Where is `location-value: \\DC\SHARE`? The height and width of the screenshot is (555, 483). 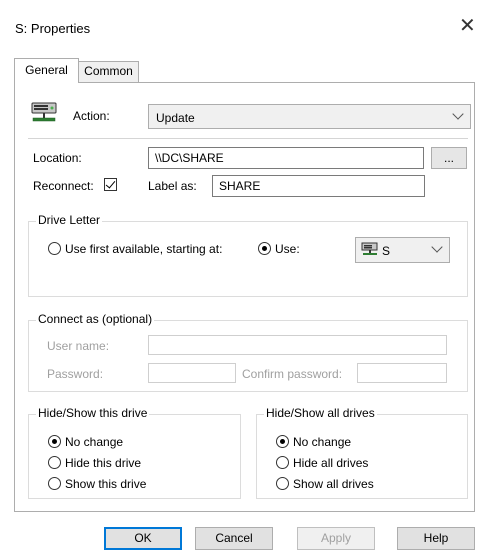
location-value: \\DC\SHARE is located at coordinates (189, 158).